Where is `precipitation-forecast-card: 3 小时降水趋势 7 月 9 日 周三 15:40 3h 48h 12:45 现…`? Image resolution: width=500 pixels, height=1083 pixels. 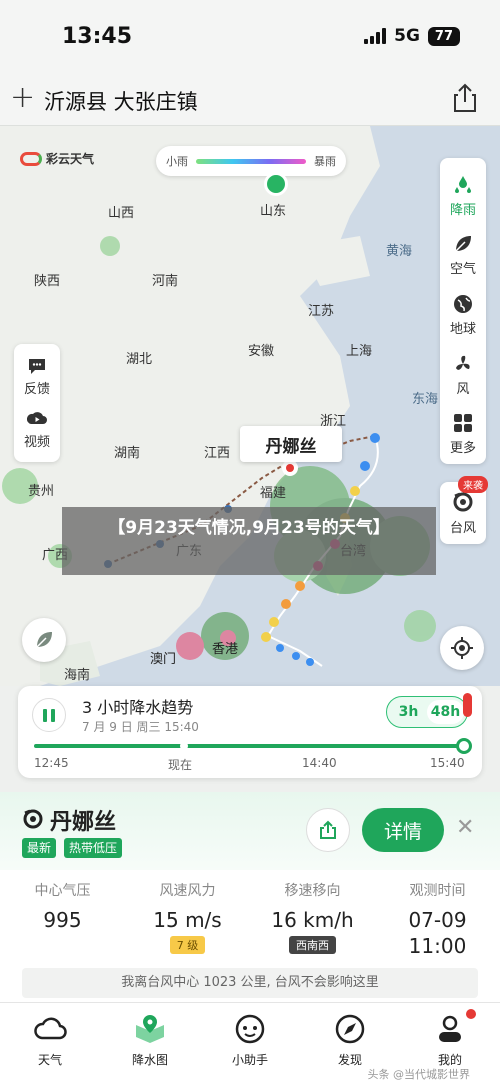 precipitation-forecast-card: 3 小时降水趋势 7 月 9 日 周三 15:40 3h 48h 12:45 现… is located at coordinates (250, 732).